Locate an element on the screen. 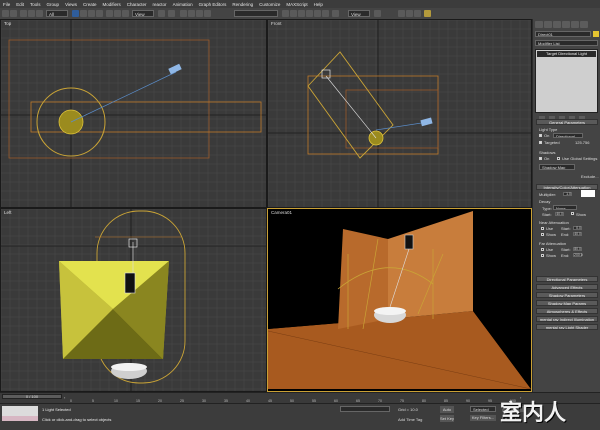 This screenshot has height=430, width=600. menu-item-modifiers: Modifiers is located at coordinates (112, 4).